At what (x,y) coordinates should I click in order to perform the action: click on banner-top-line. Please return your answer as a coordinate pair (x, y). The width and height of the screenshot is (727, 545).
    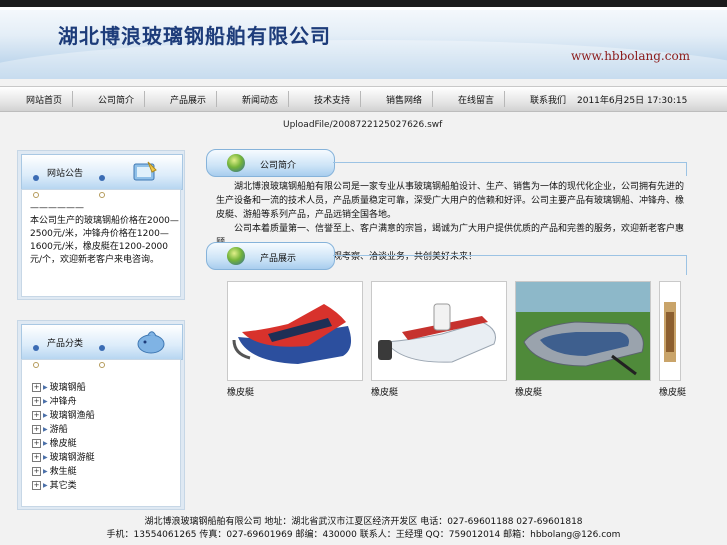
    Looking at the image, I should click on (363, 3).